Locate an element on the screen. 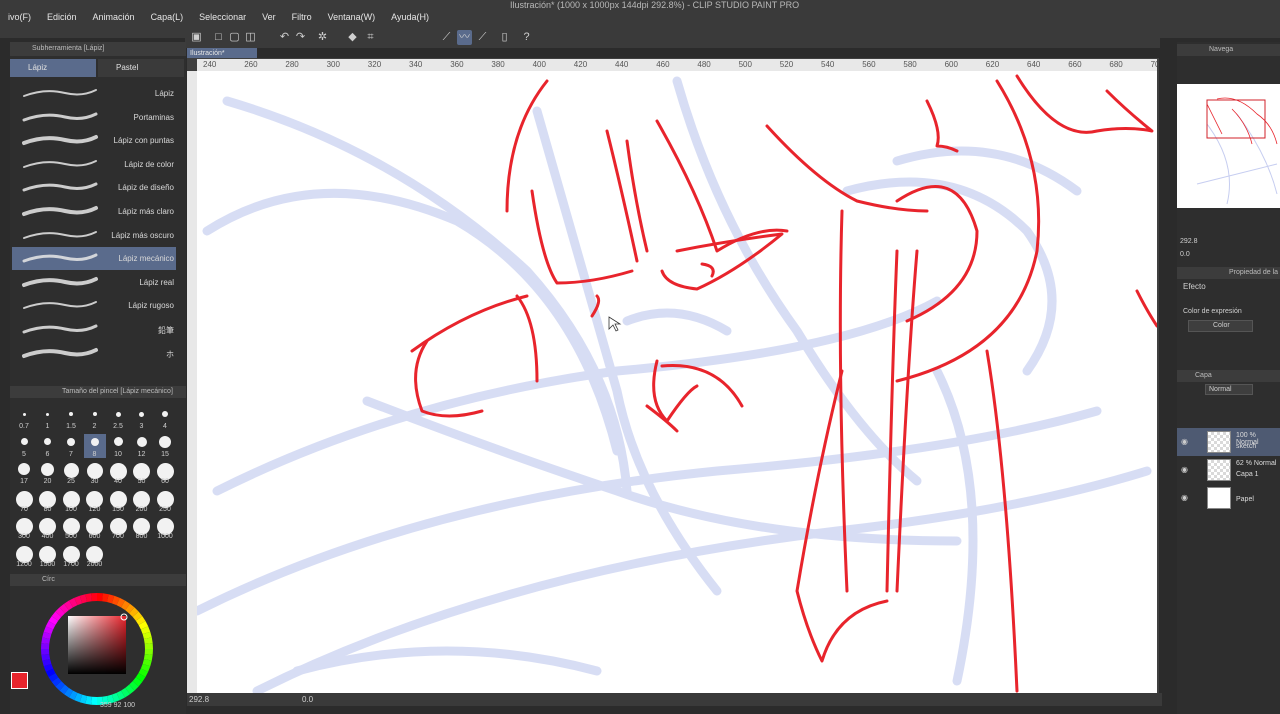 Image resolution: width=1280 pixels, height=714 pixels. brush-size-option: 500 is located at coordinates (71, 528).